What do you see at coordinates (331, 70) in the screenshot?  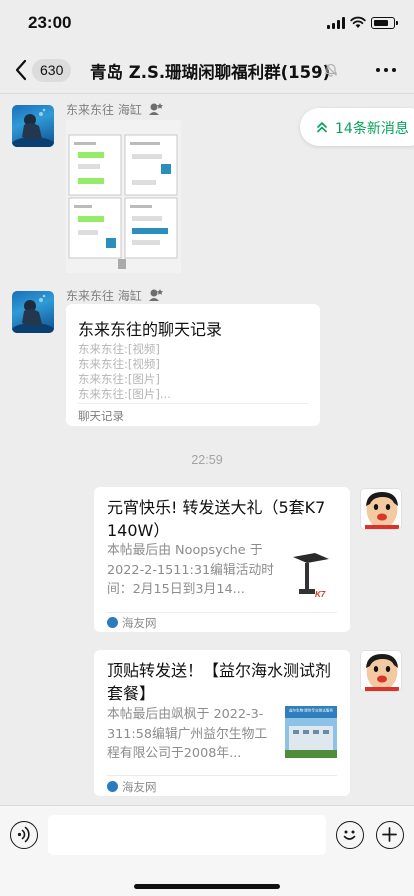 I see `mute-icon` at bounding box center [331, 70].